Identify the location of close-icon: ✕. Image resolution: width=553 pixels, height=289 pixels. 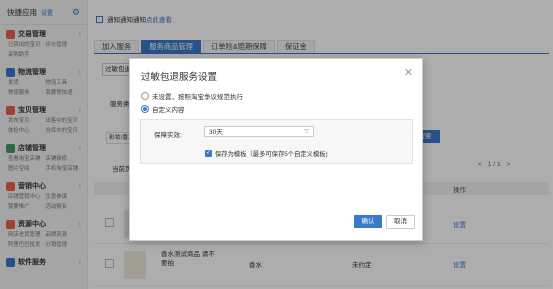
(408, 72).